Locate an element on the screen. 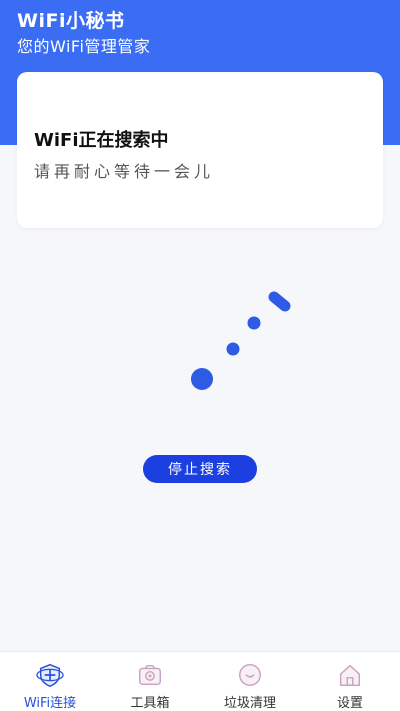  tab-junk-clean: 垃圾清理 is located at coordinates (250, 681).